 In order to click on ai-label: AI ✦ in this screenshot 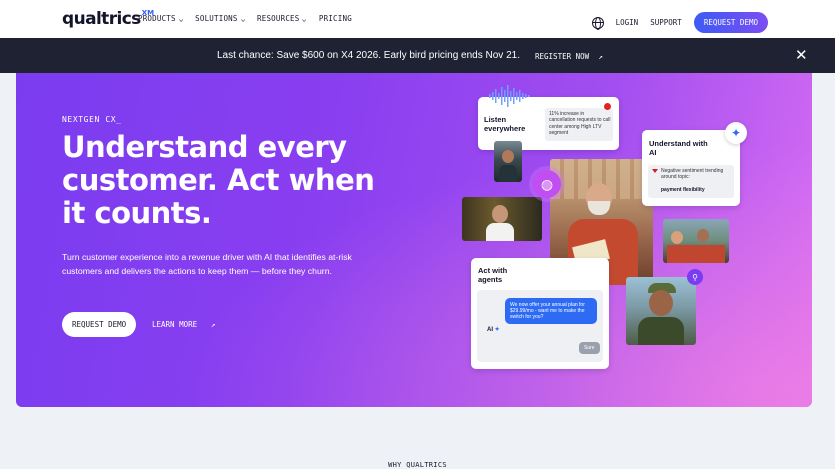, I will do `click(493, 330)`.